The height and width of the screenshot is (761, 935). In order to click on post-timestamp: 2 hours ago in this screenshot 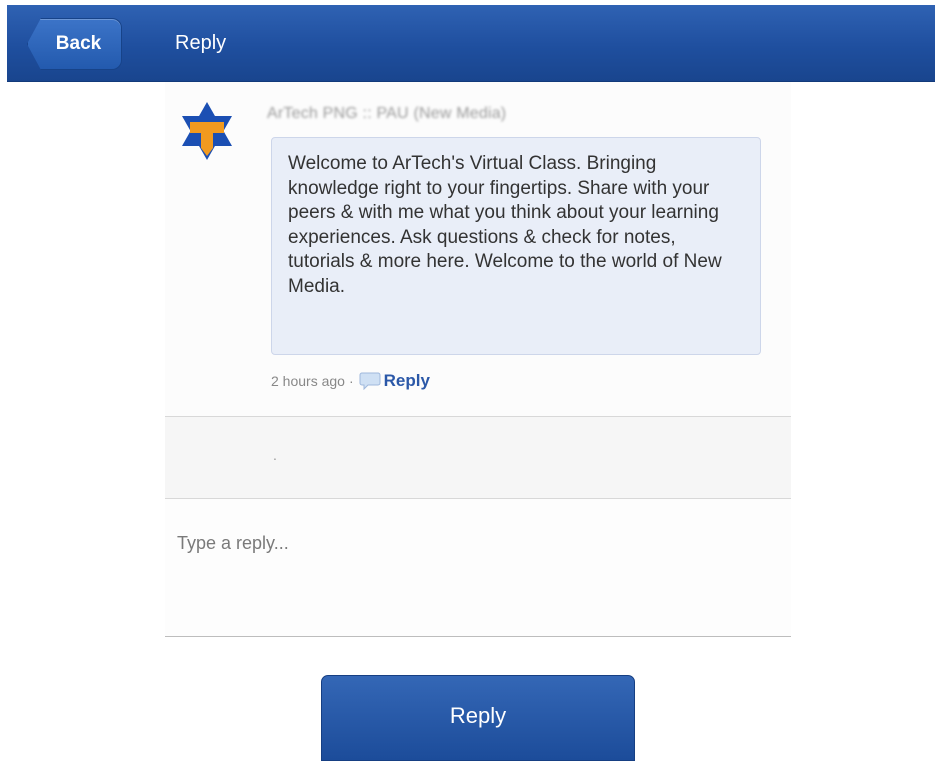, I will do `click(308, 381)`.